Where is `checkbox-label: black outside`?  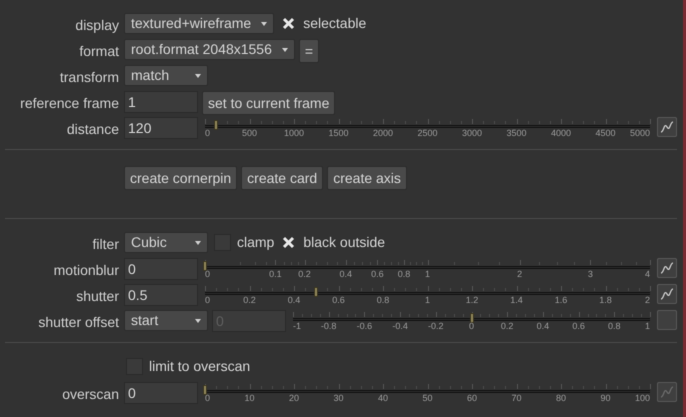
checkbox-label: black outside is located at coordinates (344, 242).